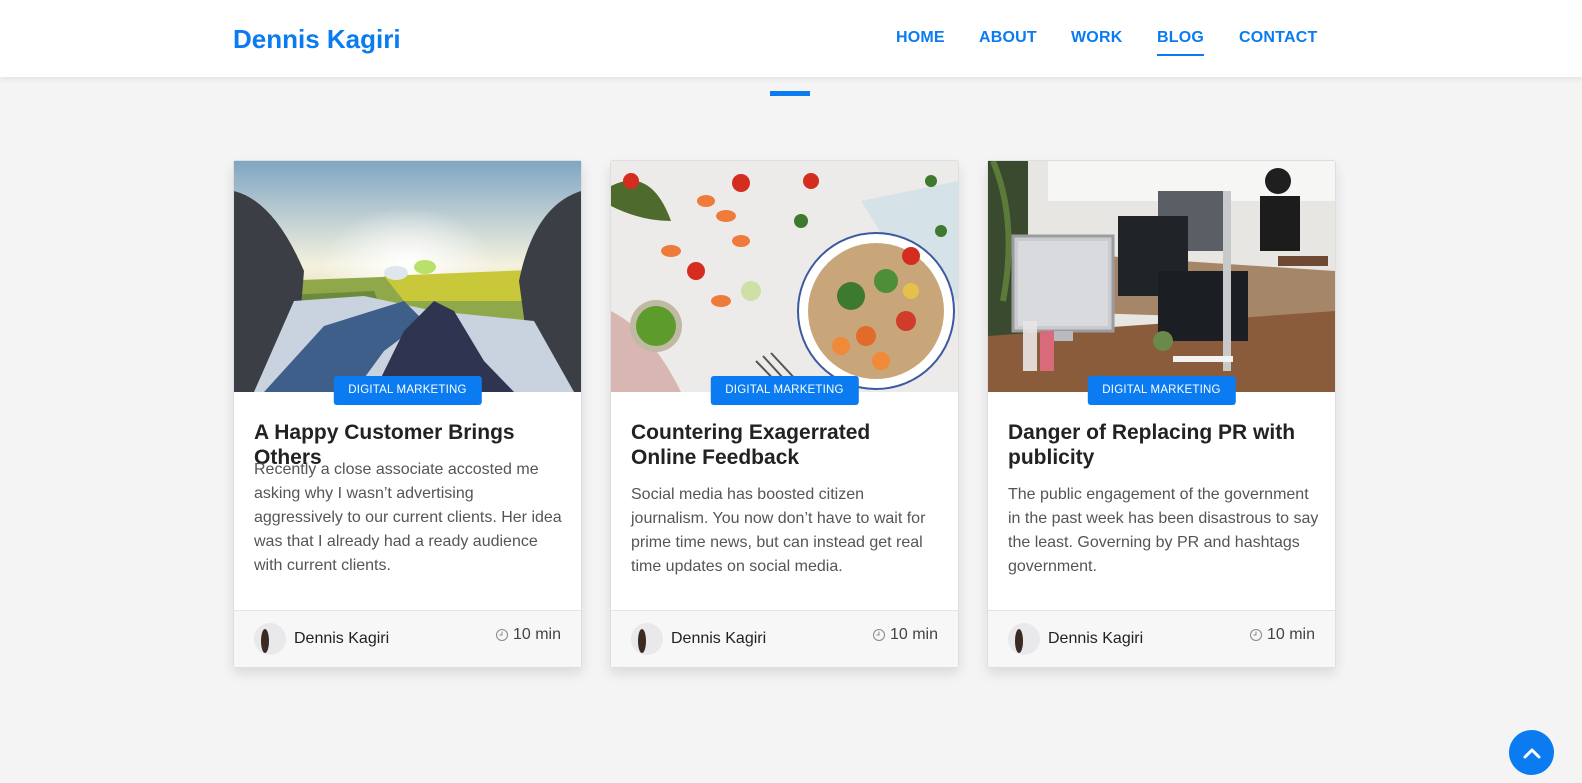 The image size is (1582, 783). I want to click on chevron-up-icon, so click(1531, 753).